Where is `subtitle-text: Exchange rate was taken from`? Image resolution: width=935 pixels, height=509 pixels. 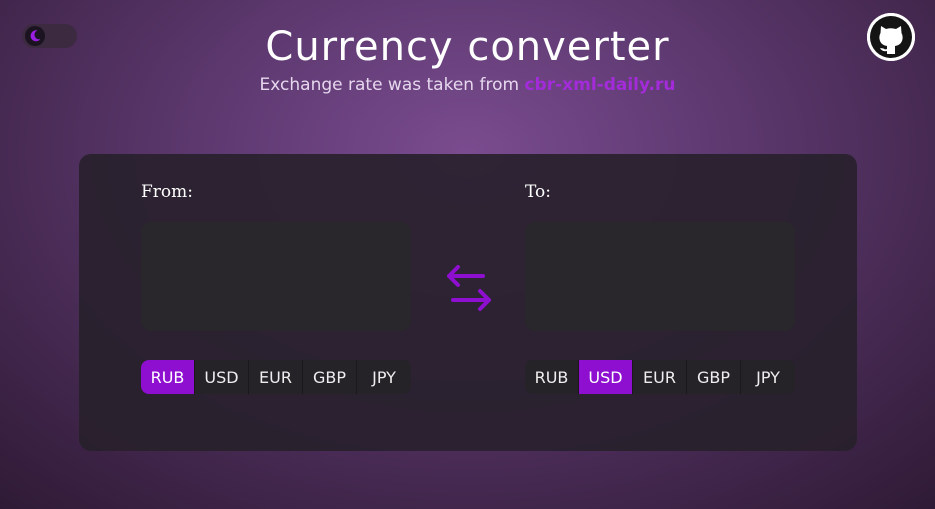 subtitle-text: Exchange rate was taken from is located at coordinates (392, 85).